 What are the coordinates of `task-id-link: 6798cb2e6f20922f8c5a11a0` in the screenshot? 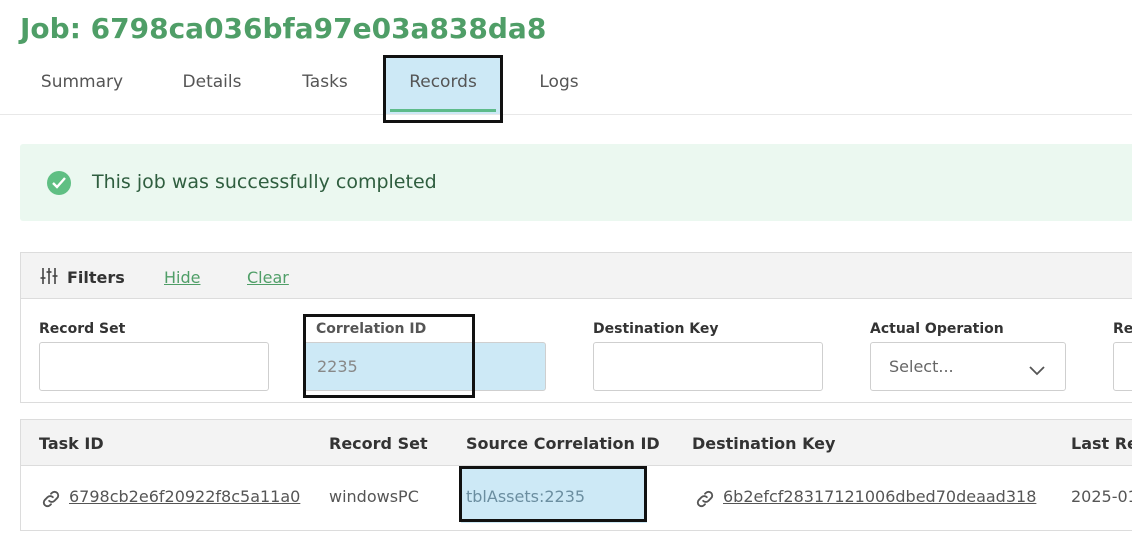 It's located at (184, 496).